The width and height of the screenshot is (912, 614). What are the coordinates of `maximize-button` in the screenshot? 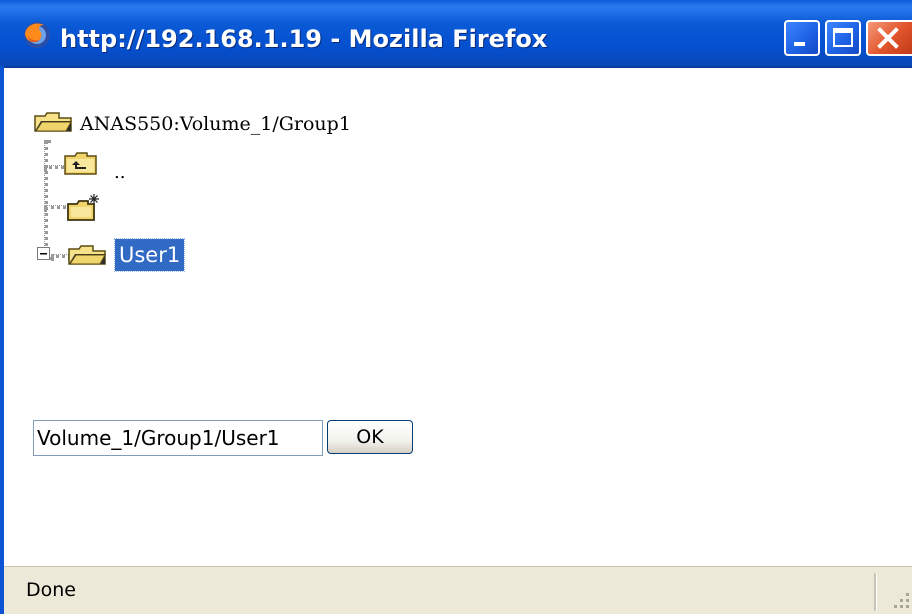 It's located at (843, 38).